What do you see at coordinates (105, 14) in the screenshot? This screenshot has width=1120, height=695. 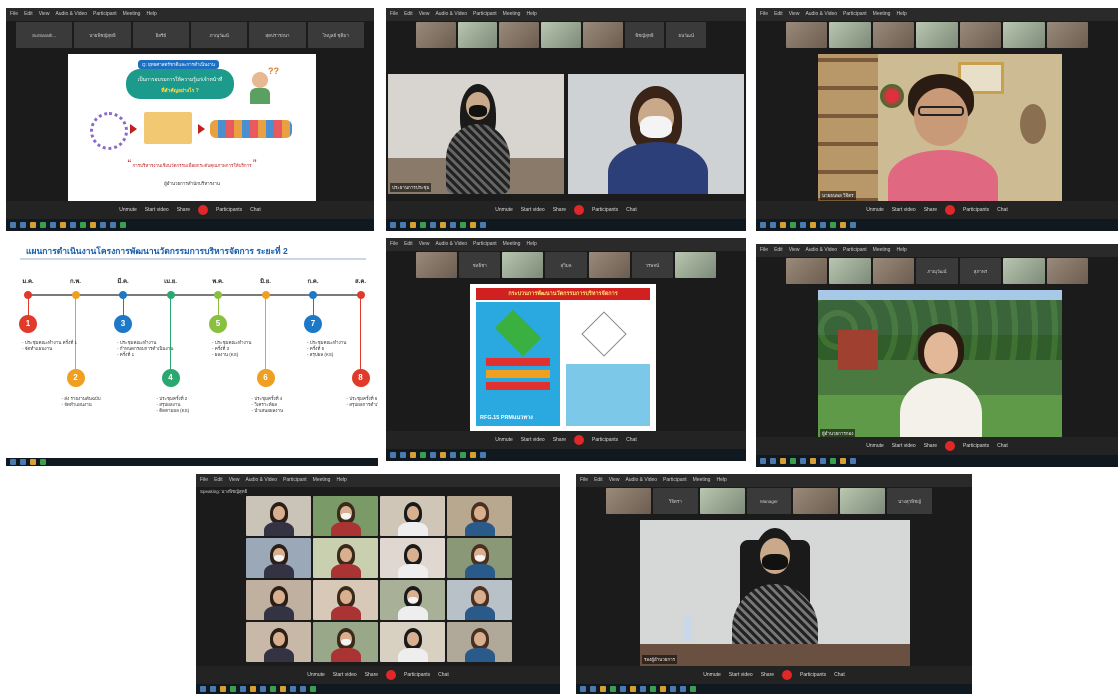 I see `menu-participant: Participant` at bounding box center [105, 14].